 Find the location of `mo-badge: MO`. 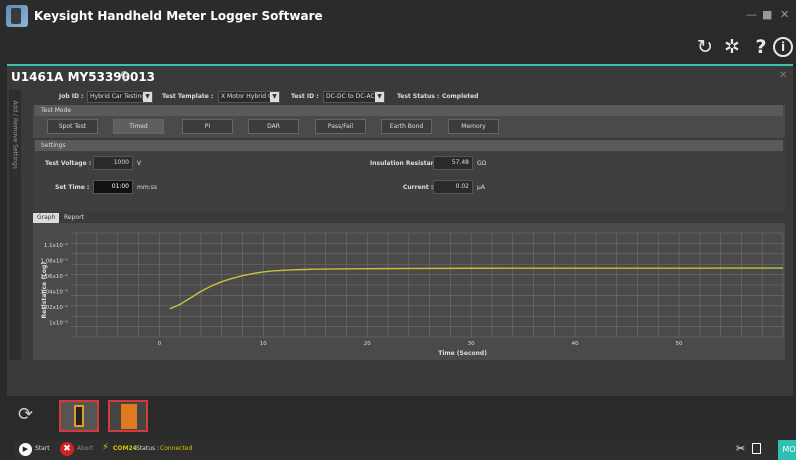

mo-badge: MO is located at coordinates (787, 450).